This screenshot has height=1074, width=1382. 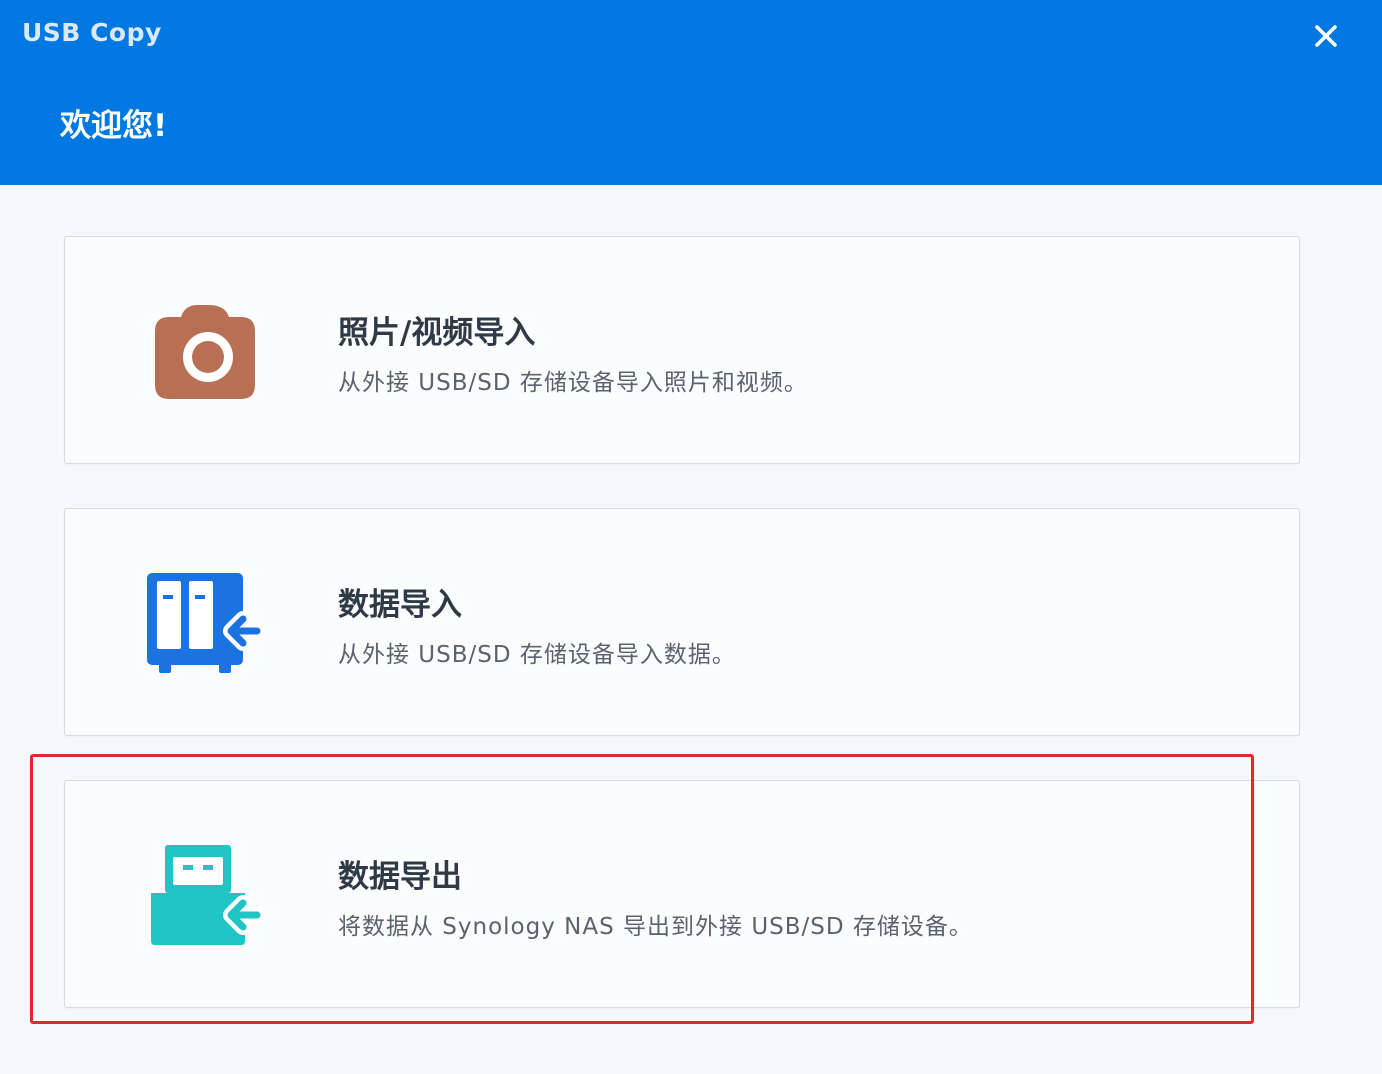 I want to click on option-title: 数据导入, so click(x=400, y=605).